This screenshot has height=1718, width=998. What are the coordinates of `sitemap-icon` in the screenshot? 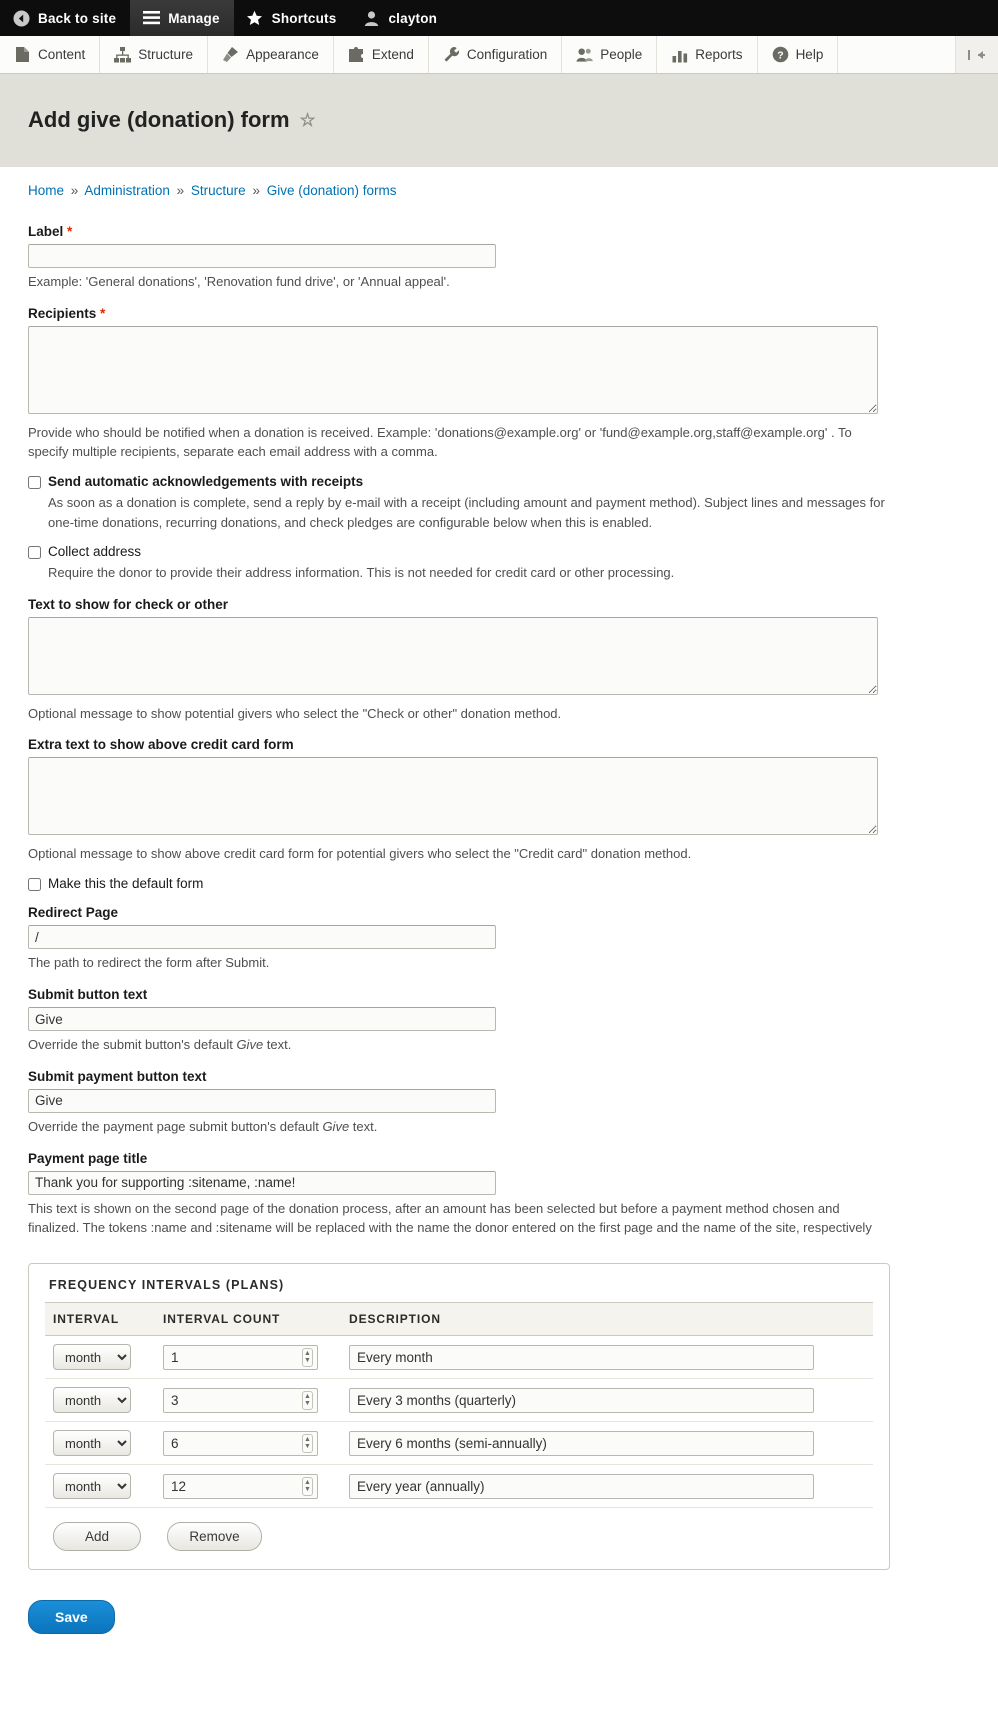 It's located at (123, 54).